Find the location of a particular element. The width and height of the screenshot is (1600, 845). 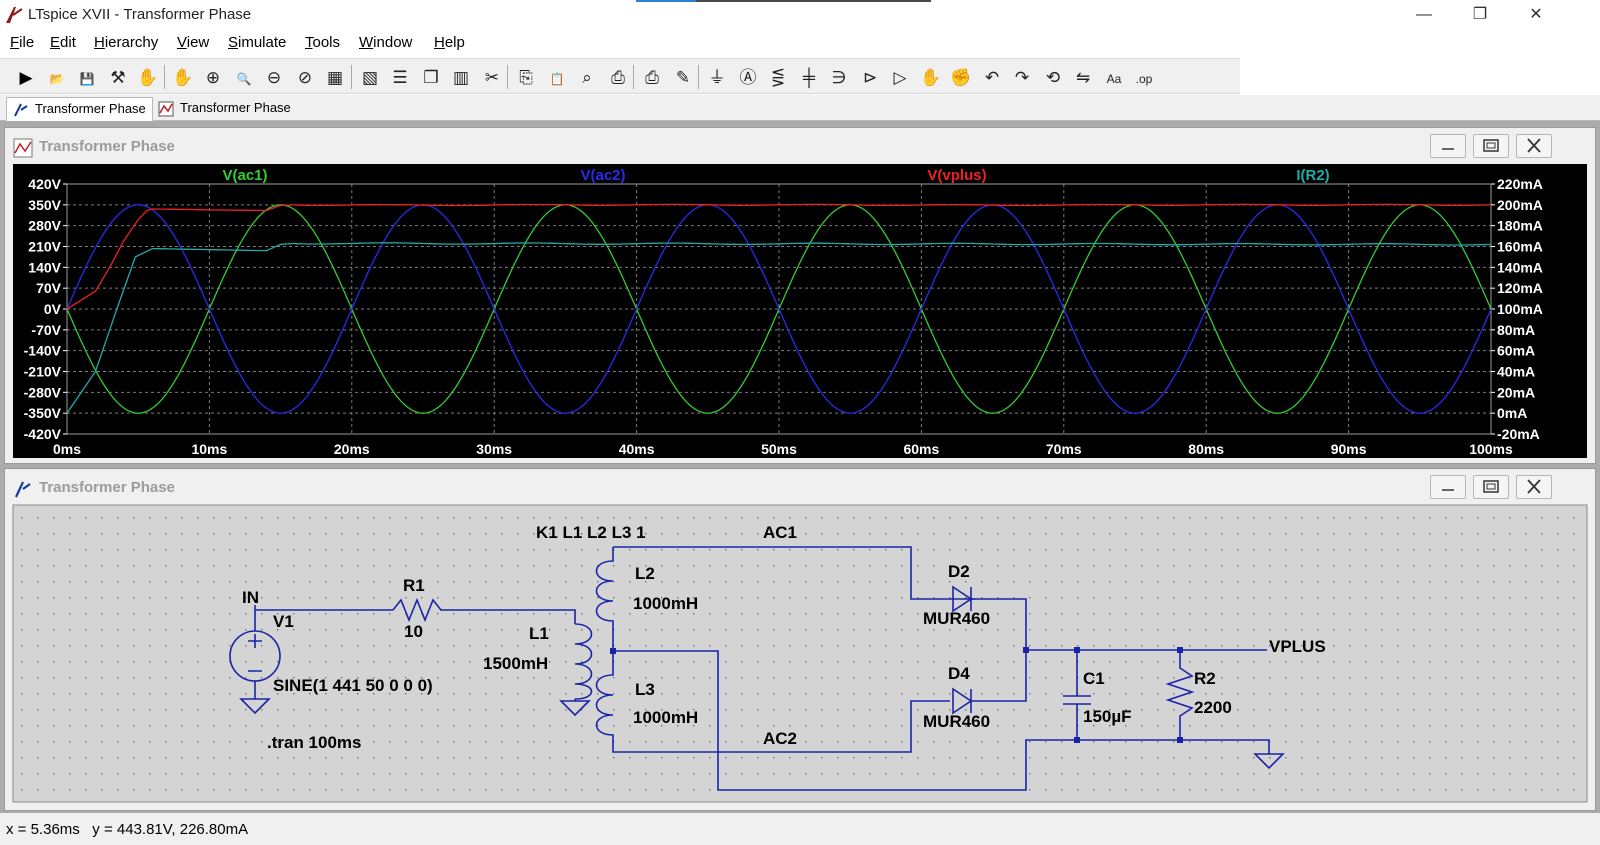

undo-button: ↶ is located at coordinates (992, 77).